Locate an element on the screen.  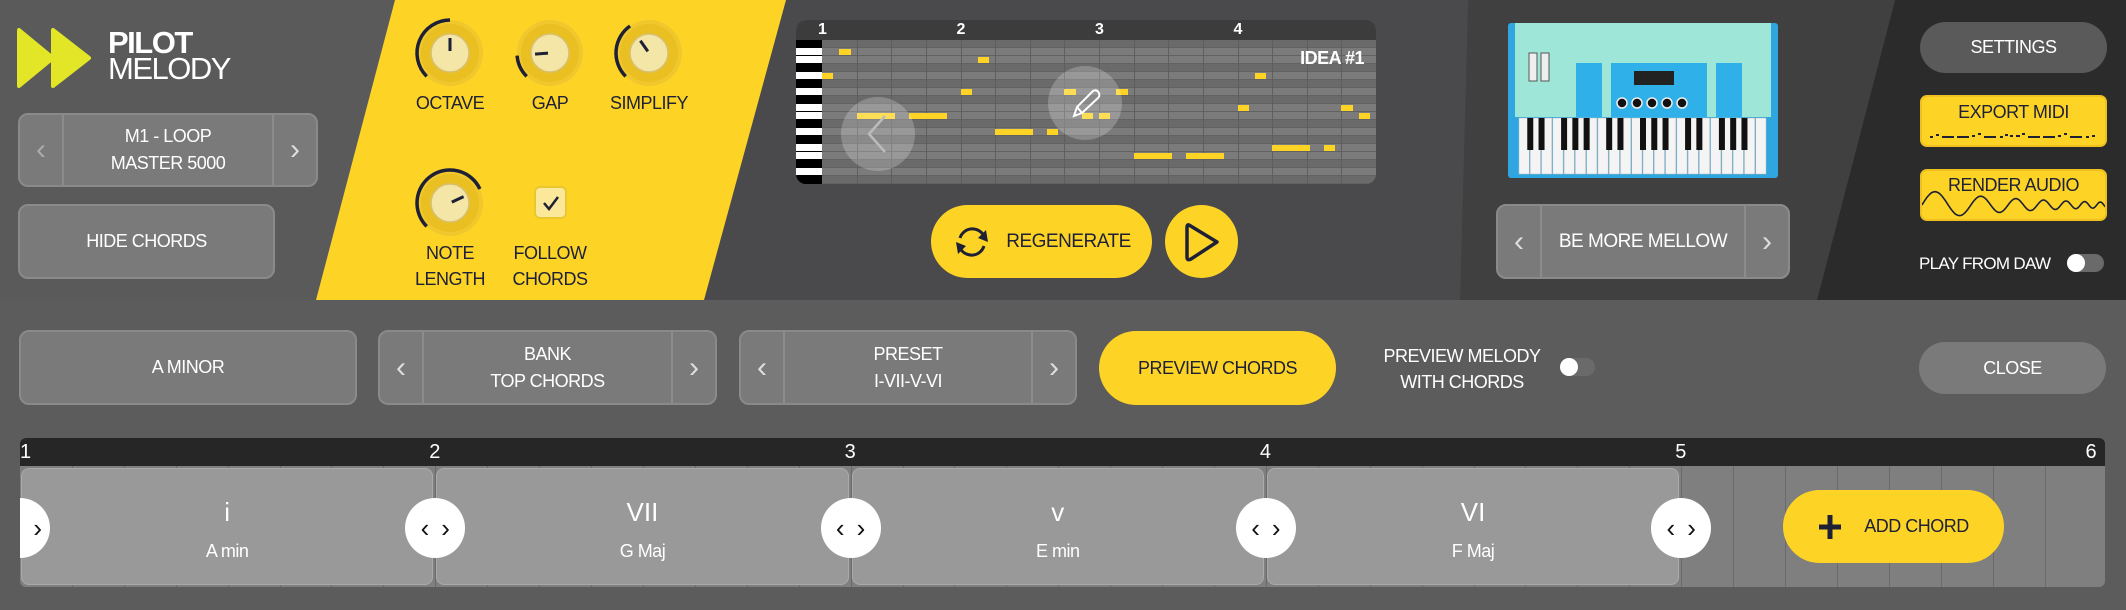
add-chord-button: ADD CHORD is located at coordinates (1893, 526).